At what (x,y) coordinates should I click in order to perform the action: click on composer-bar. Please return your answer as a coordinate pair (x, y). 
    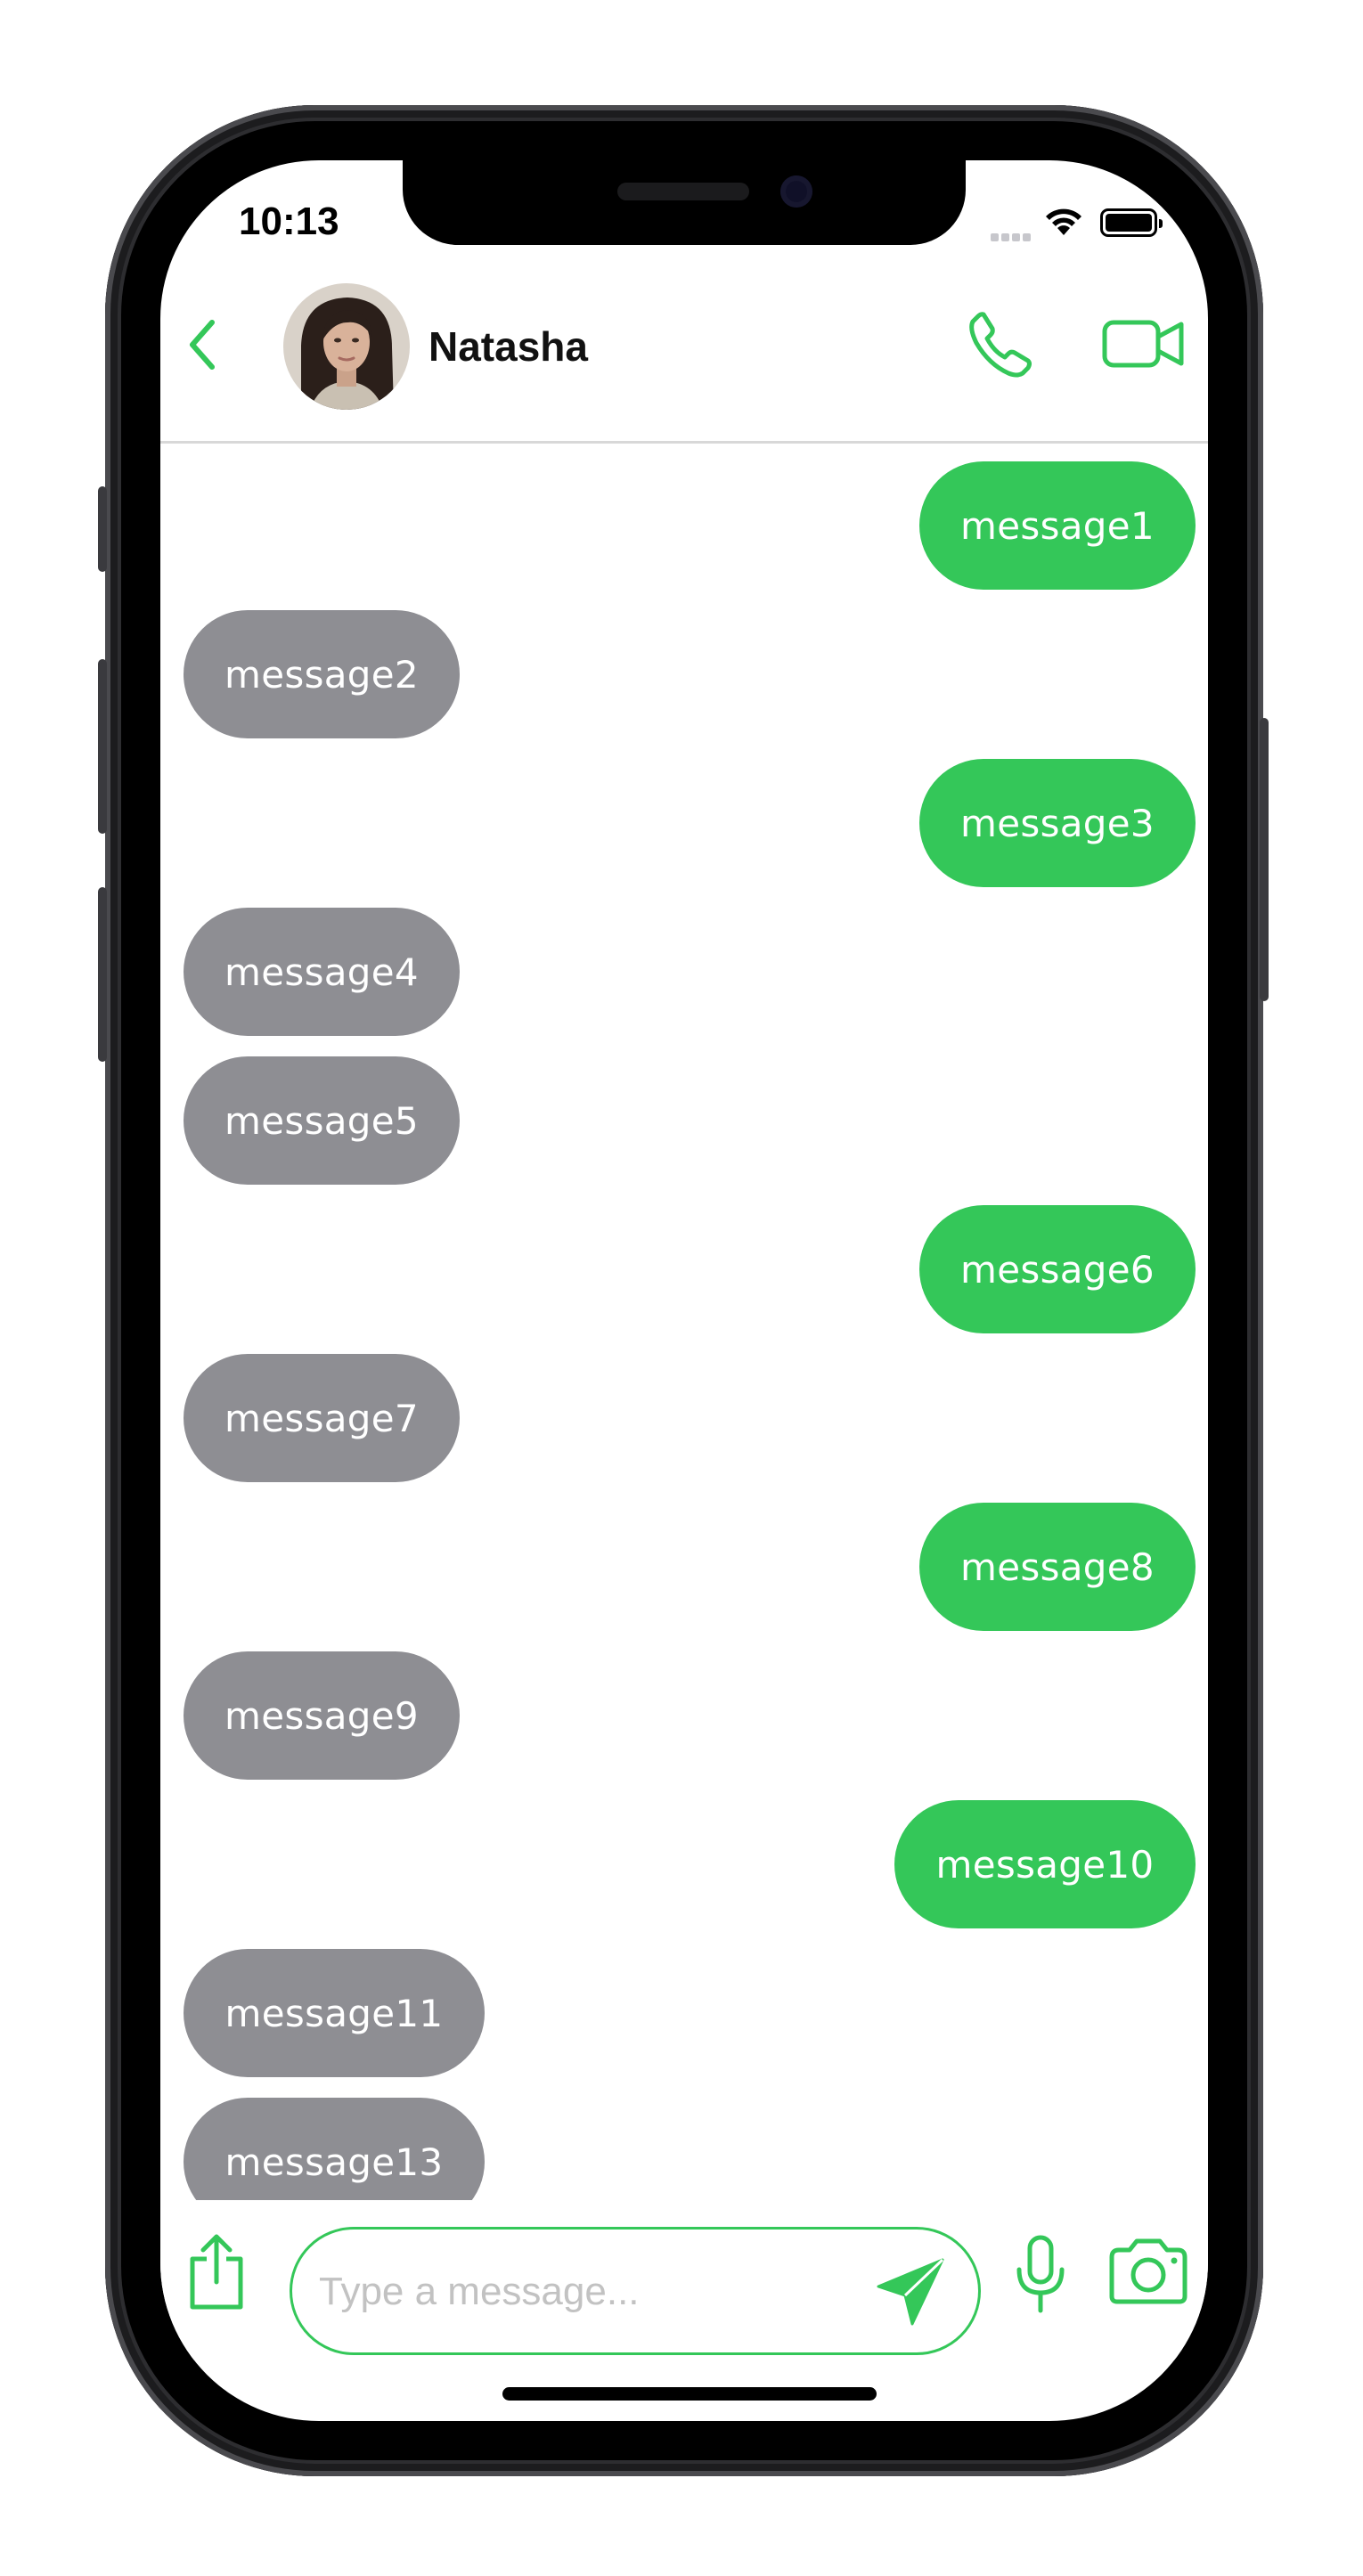
    Looking at the image, I should click on (684, 2280).